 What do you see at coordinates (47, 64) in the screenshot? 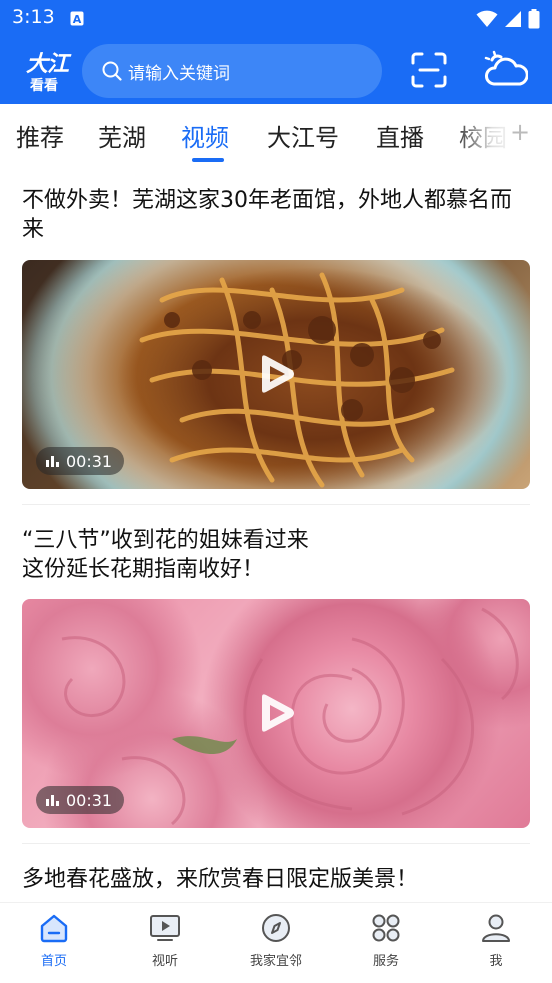
I see `logo-text-line1: 大江` at bounding box center [47, 64].